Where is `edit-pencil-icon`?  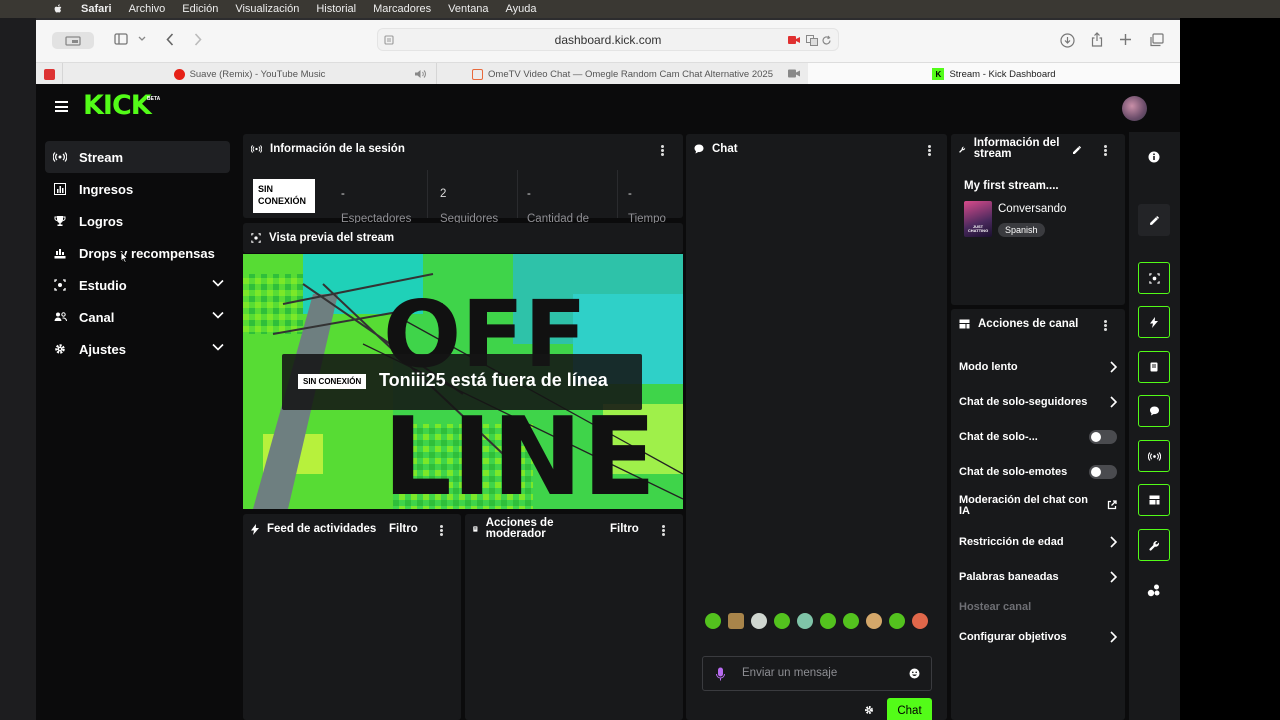
edit-pencil-icon is located at coordinates (1077, 150).